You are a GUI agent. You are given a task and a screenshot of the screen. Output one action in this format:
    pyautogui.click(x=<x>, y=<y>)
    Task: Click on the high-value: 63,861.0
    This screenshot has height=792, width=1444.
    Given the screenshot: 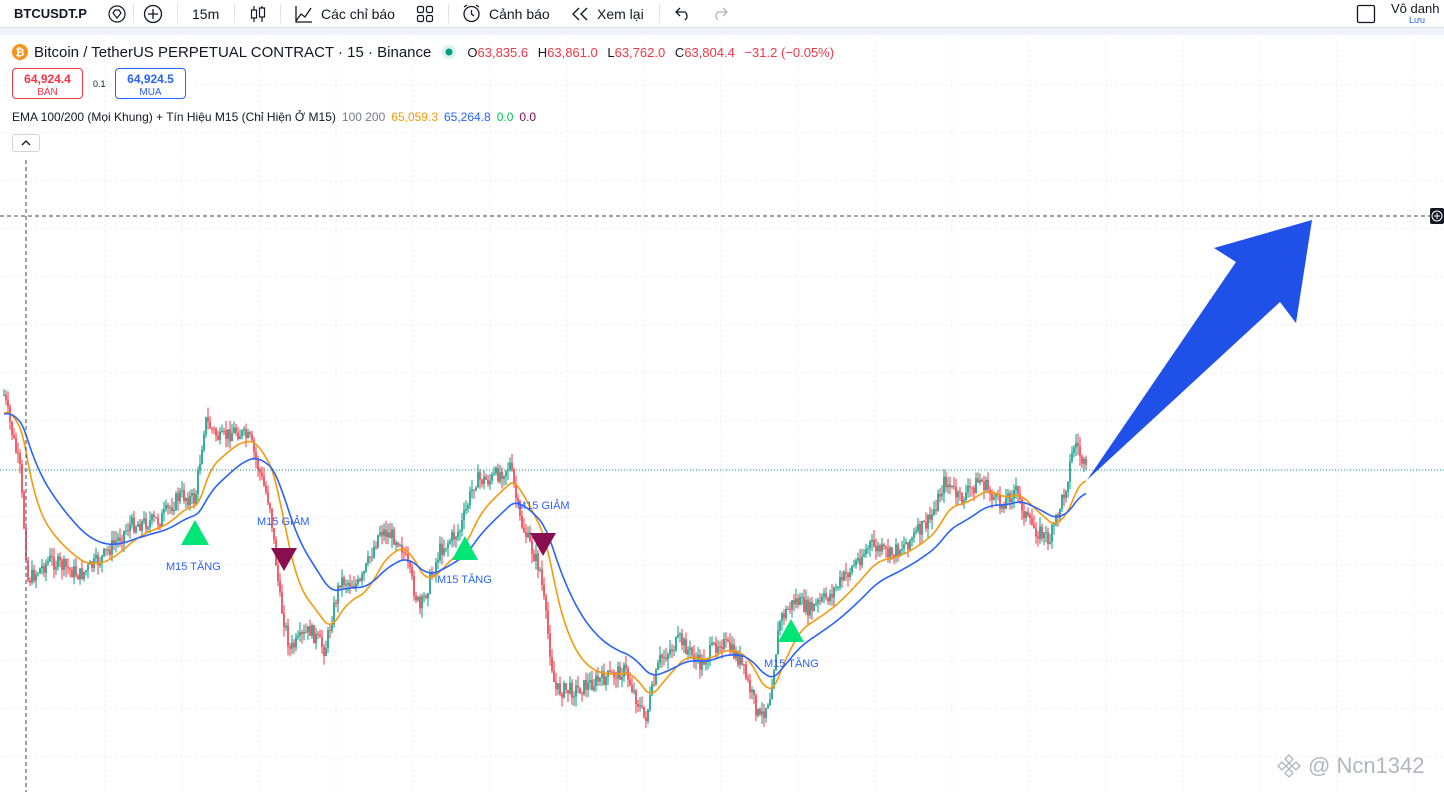 What is the action you would take?
    pyautogui.click(x=572, y=52)
    